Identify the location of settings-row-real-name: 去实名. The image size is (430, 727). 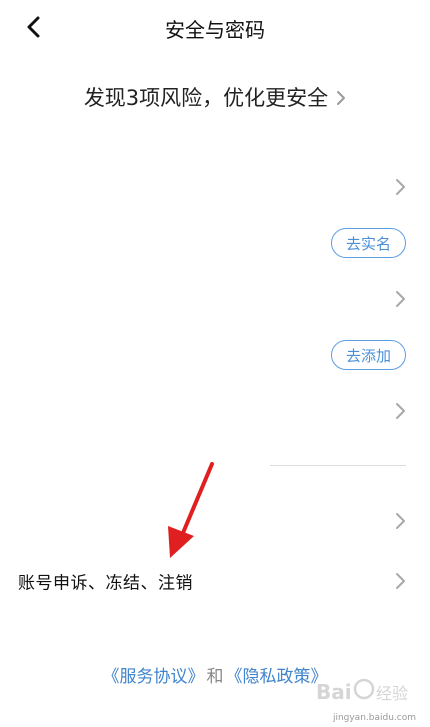
(215, 243).